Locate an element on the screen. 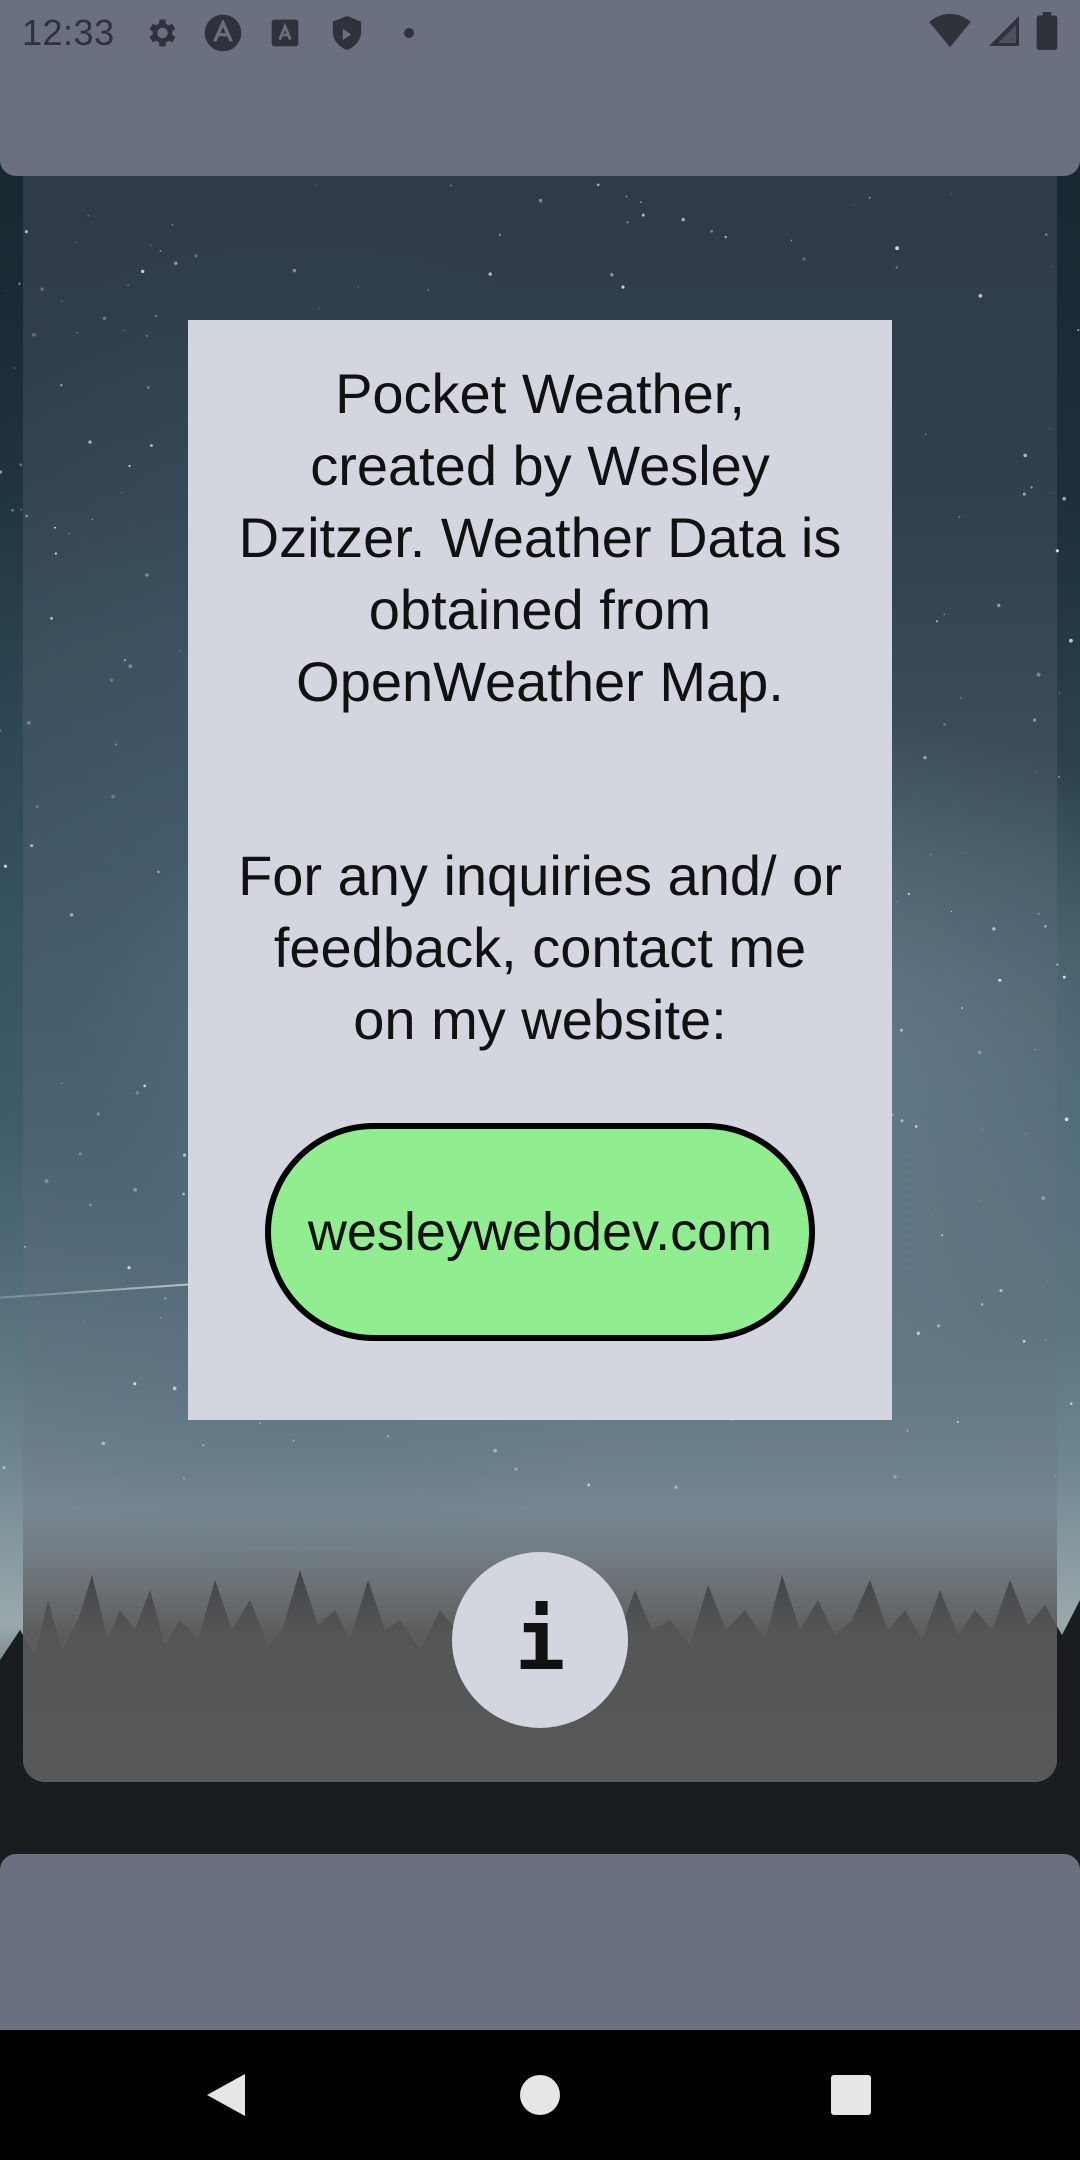 The width and height of the screenshot is (1080, 2160). bottom-app-bar is located at coordinates (540, 1942).